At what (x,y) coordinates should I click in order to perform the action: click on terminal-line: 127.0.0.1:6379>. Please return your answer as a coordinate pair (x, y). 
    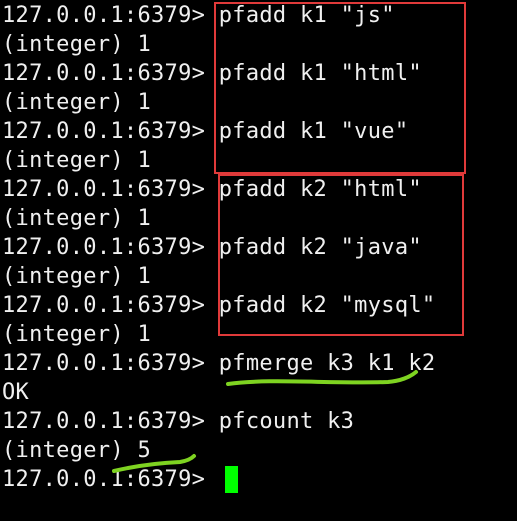
    Looking at the image, I should click on (110, 479).